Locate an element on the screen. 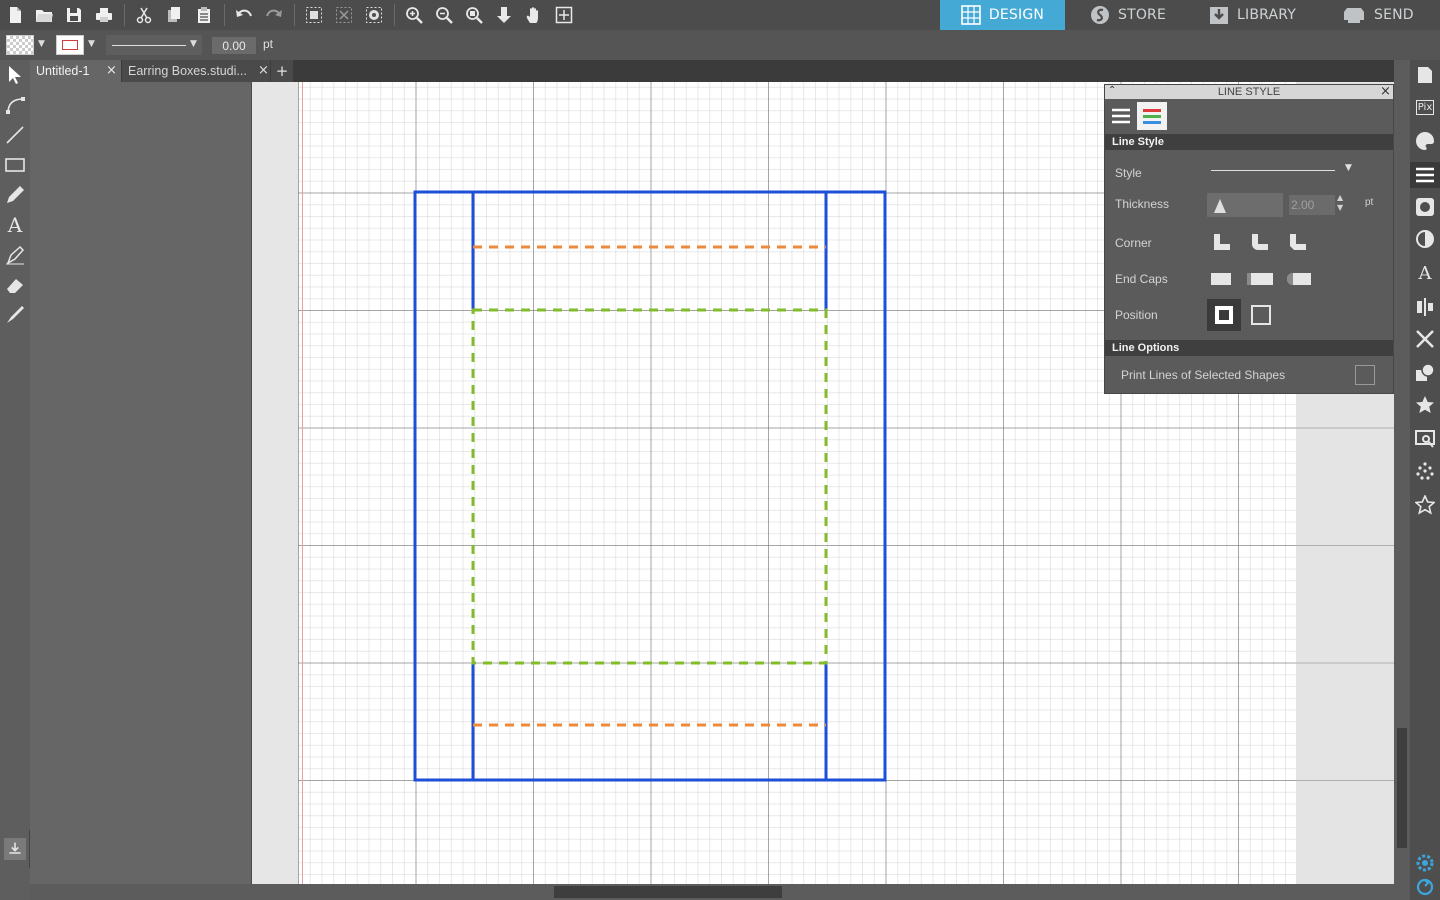 The width and height of the screenshot is (1440, 900). redo-icon is located at coordinates (274, 15).